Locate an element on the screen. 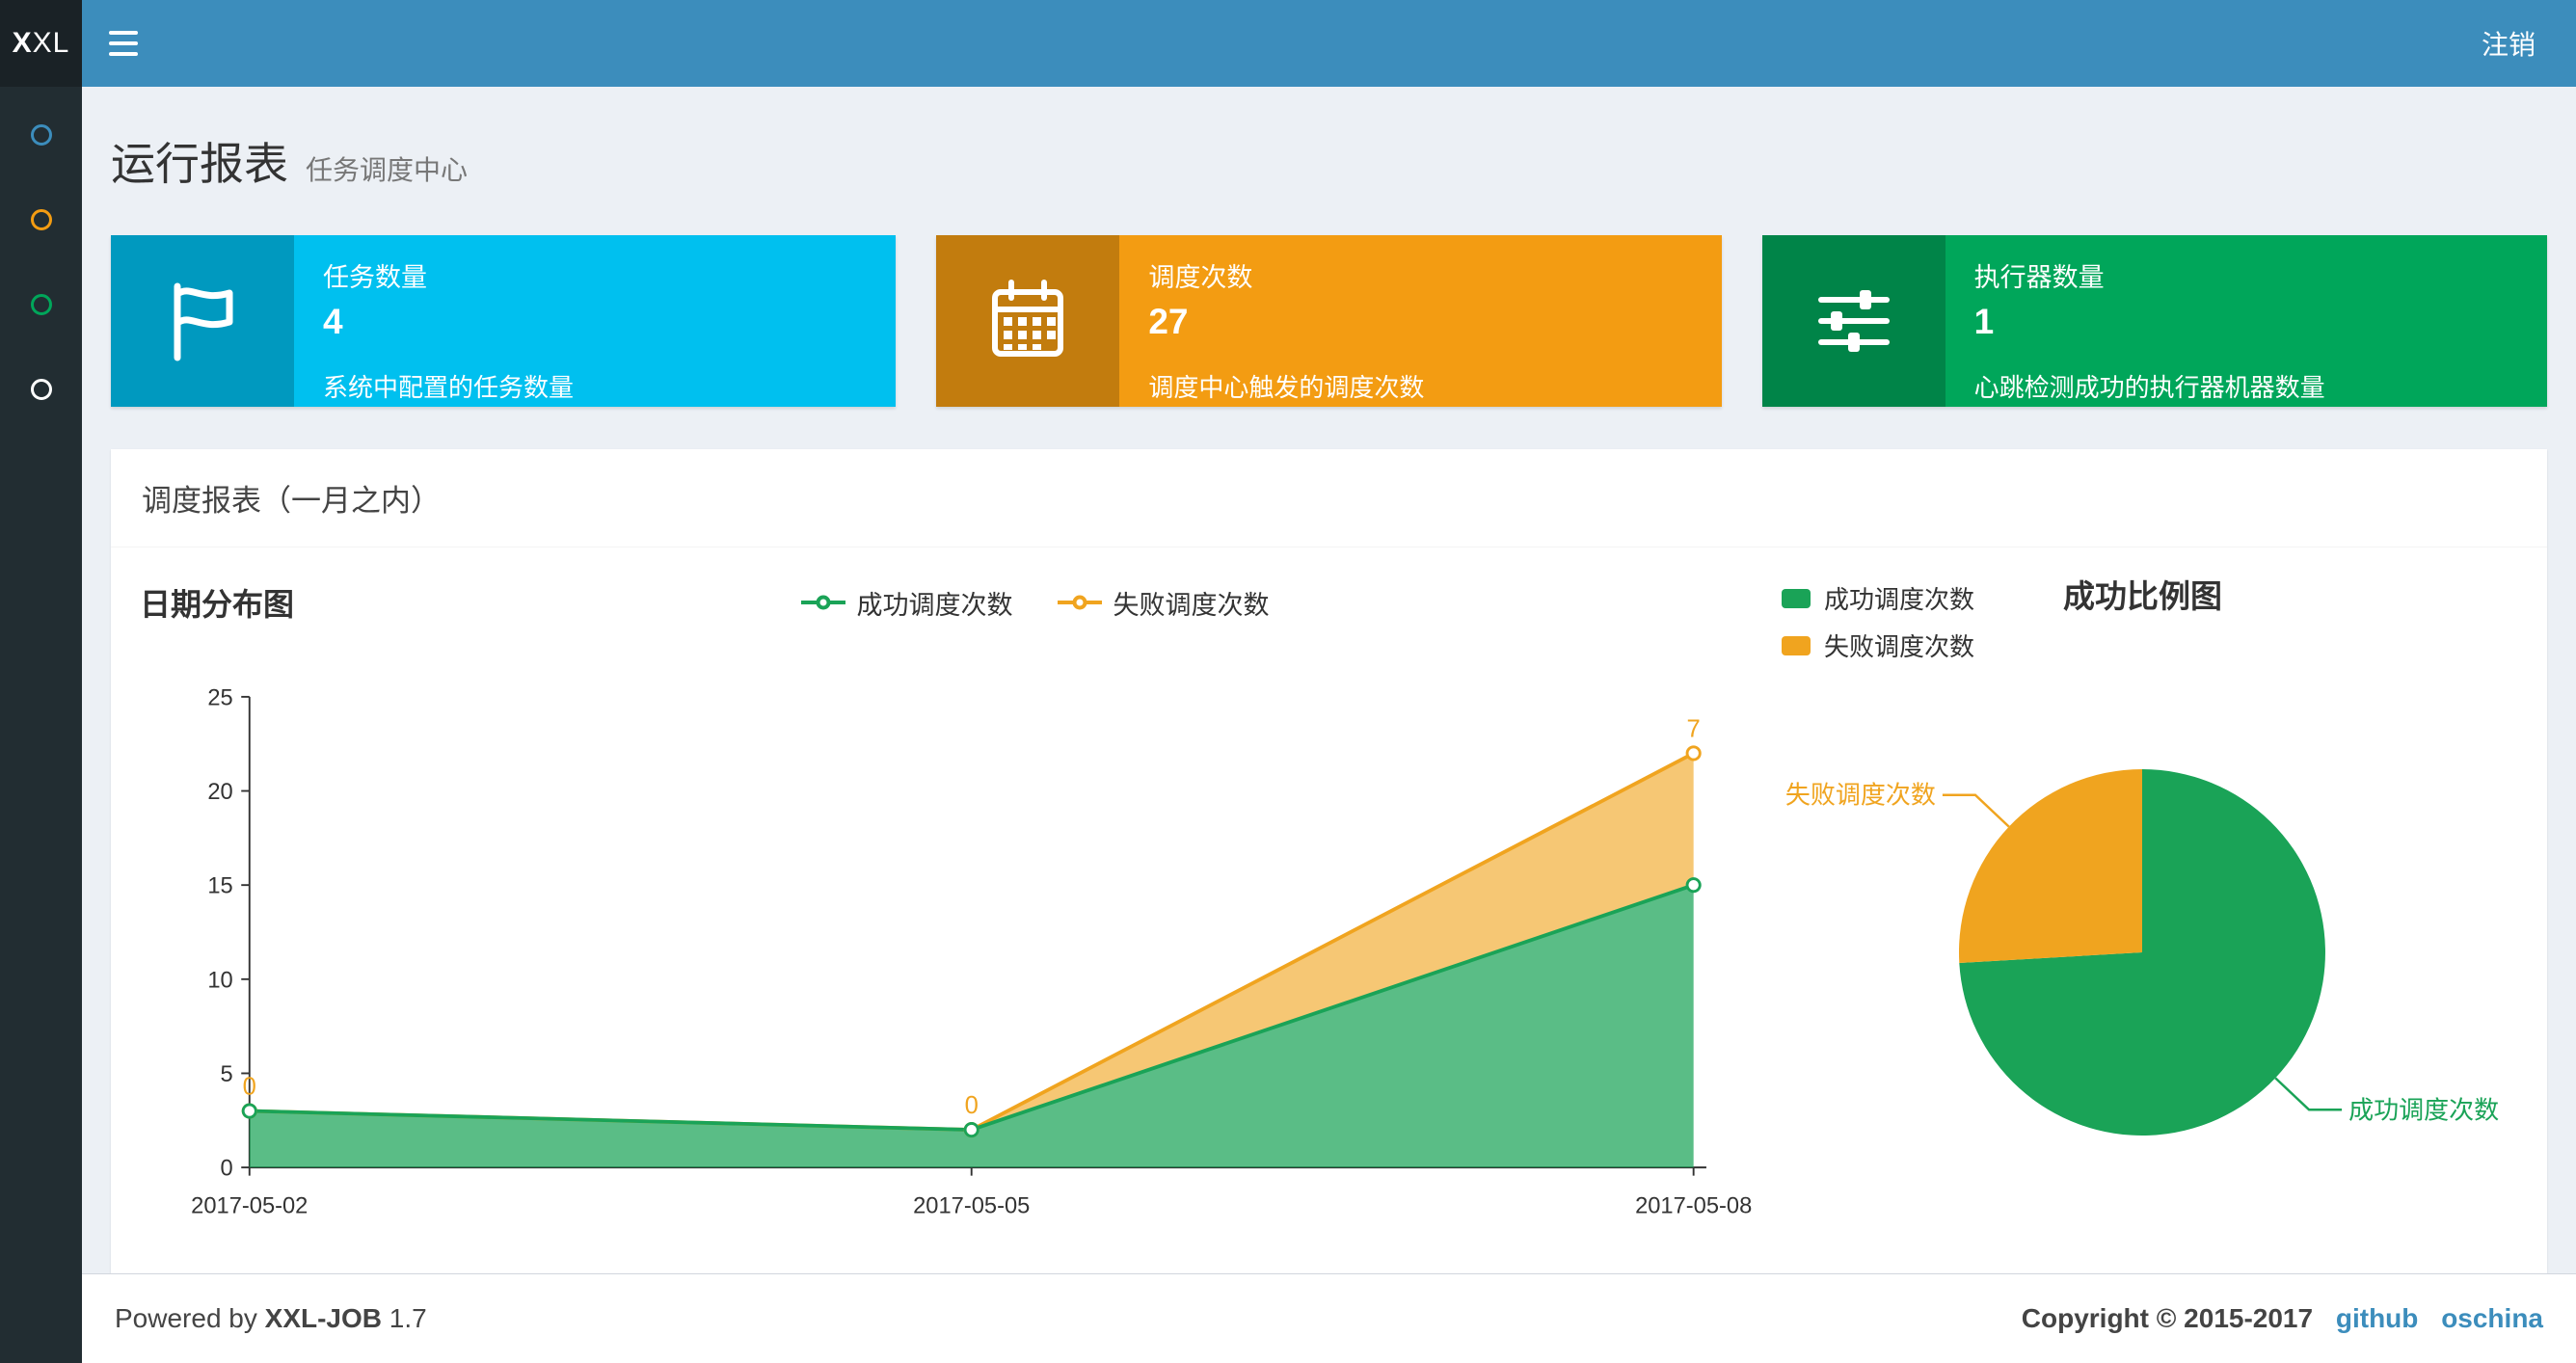  sidebar-toggle-button is located at coordinates (124, 43).